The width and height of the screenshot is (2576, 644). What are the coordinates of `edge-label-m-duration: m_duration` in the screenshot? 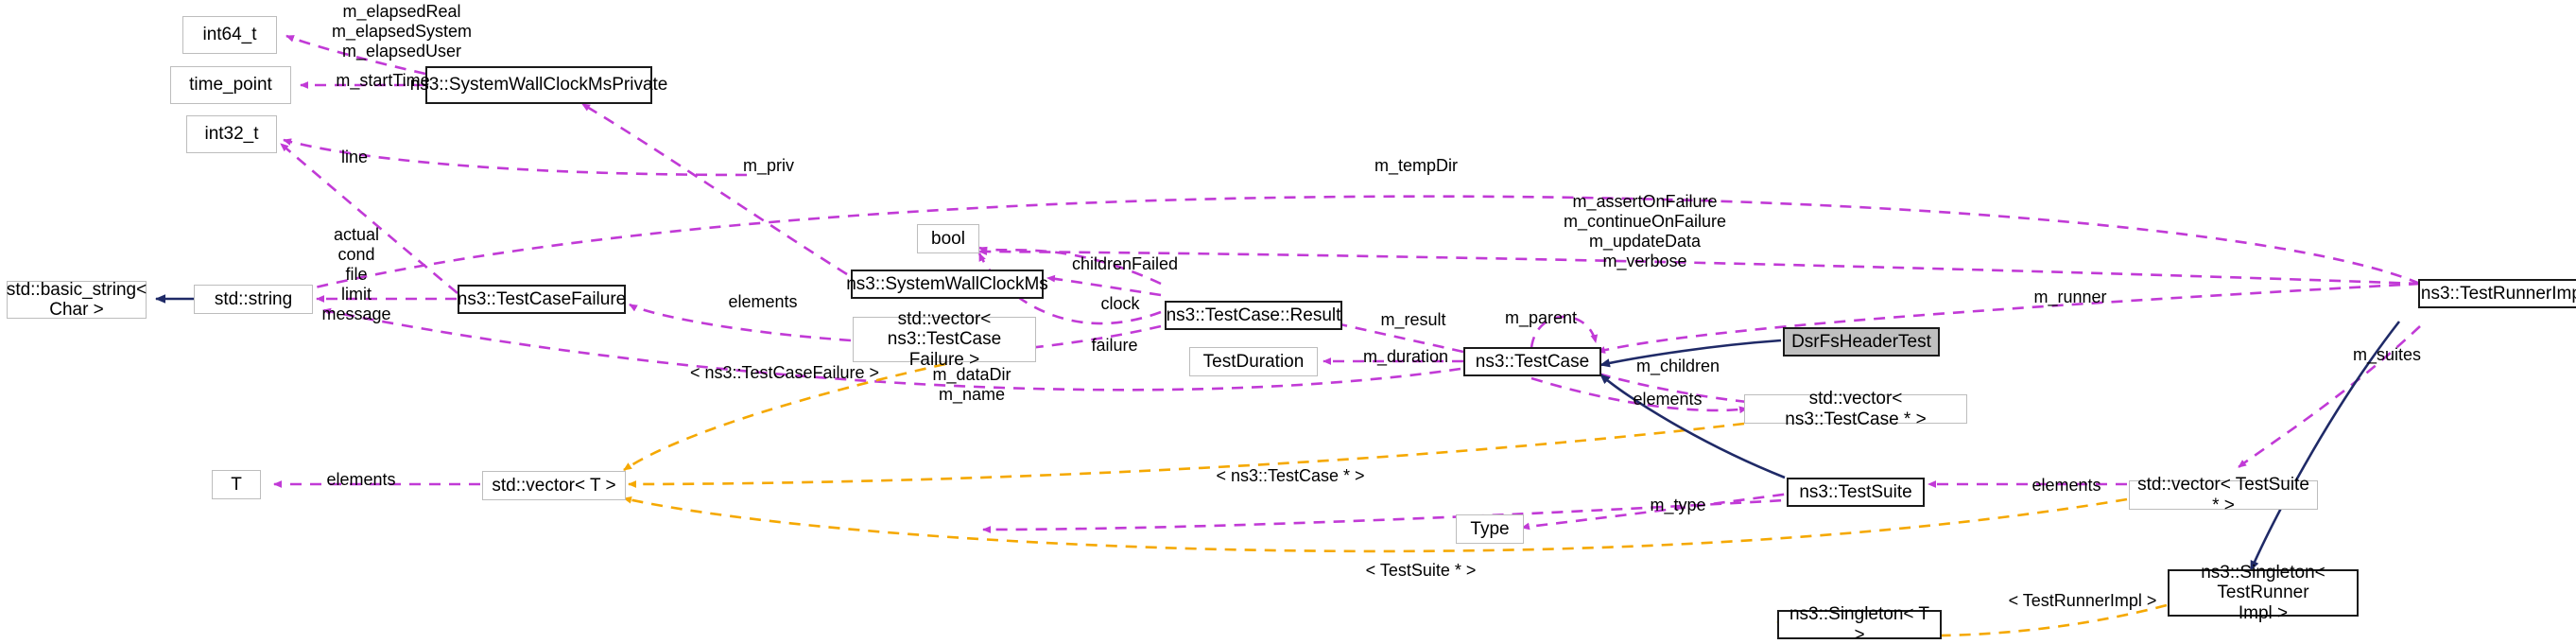 It's located at (1405, 356).